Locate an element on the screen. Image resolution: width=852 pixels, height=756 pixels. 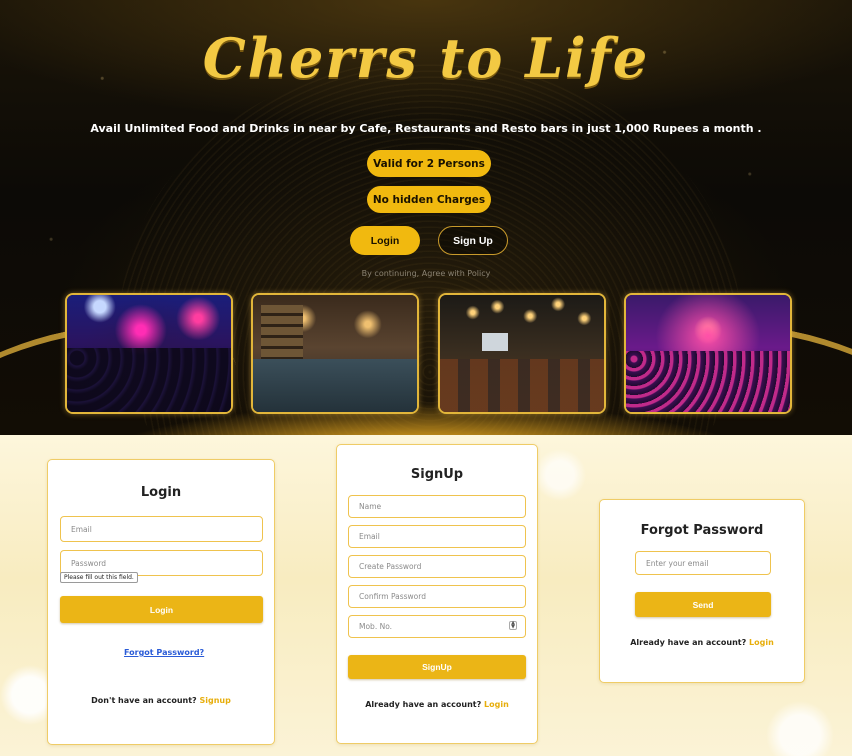
hero-login-button: Login is located at coordinates (385, 240).